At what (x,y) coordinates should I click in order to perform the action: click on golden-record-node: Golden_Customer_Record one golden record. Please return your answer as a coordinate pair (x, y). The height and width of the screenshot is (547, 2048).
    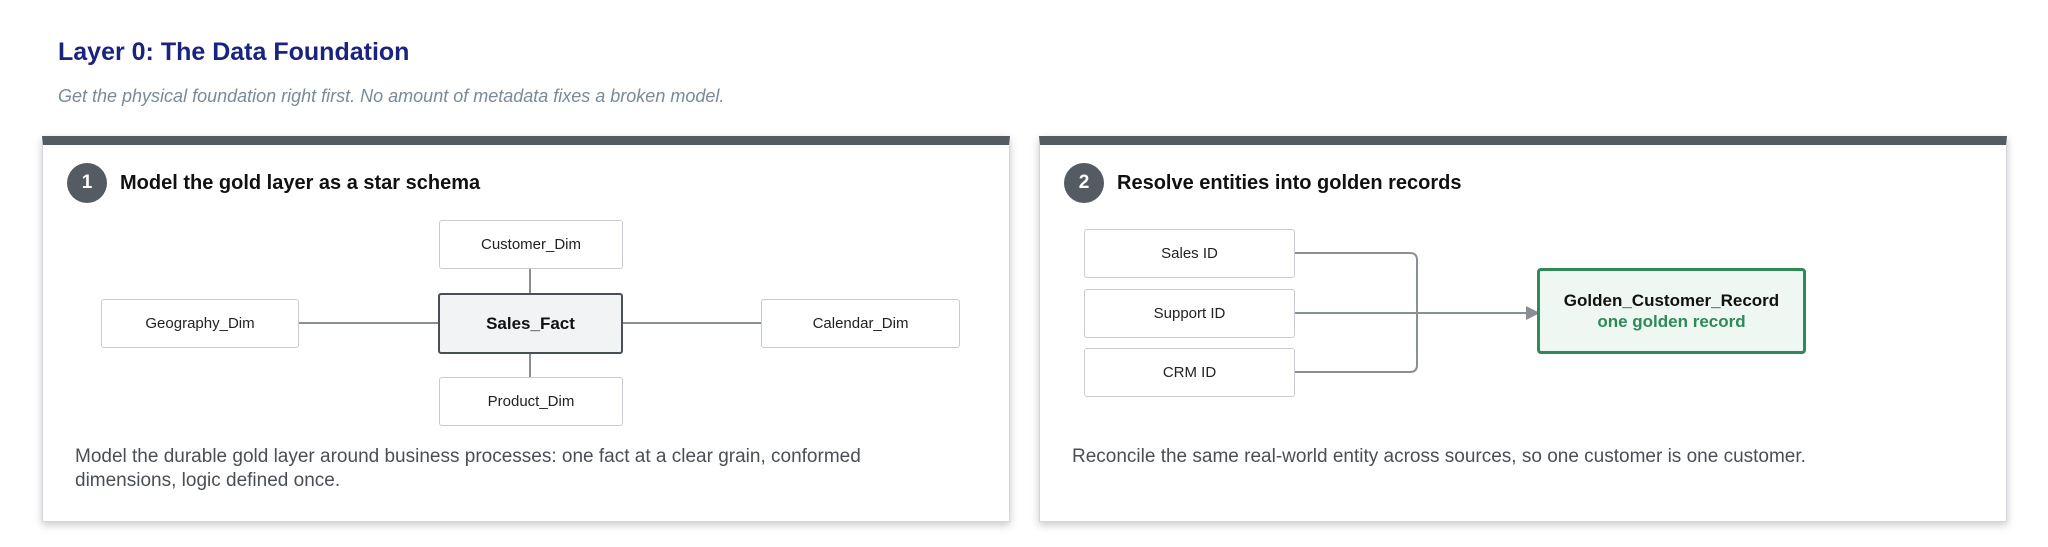
    Looking at the image, I should click on (1671, 311).